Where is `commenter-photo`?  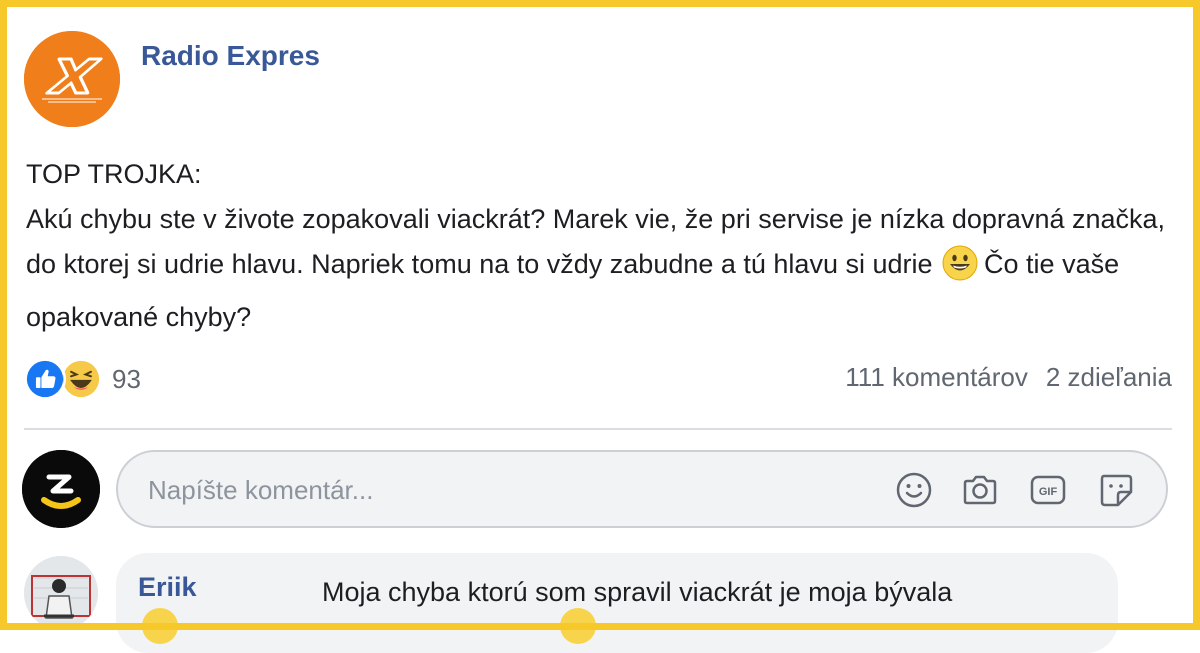 commenter-photo is located at coordinates (61, 593).